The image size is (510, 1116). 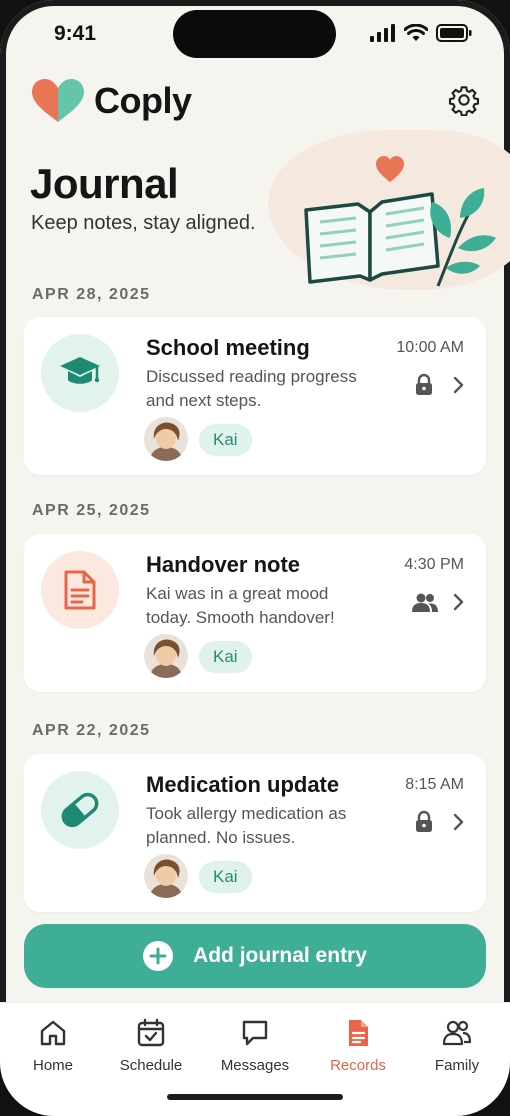 I want to click on calendar-icon, so click(x=151, y=1032).